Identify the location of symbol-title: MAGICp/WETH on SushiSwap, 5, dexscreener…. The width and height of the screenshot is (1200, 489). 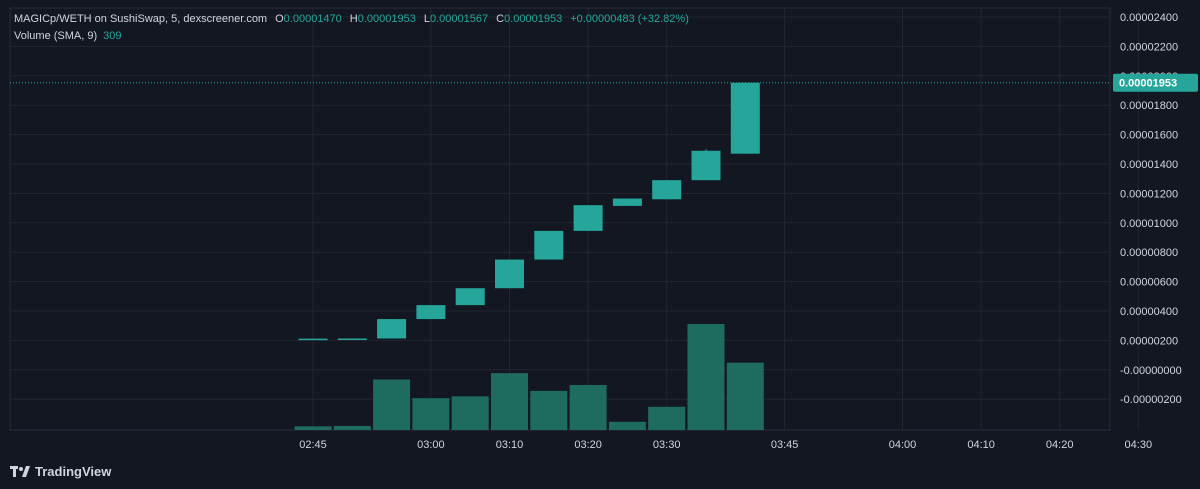
(141, 19).